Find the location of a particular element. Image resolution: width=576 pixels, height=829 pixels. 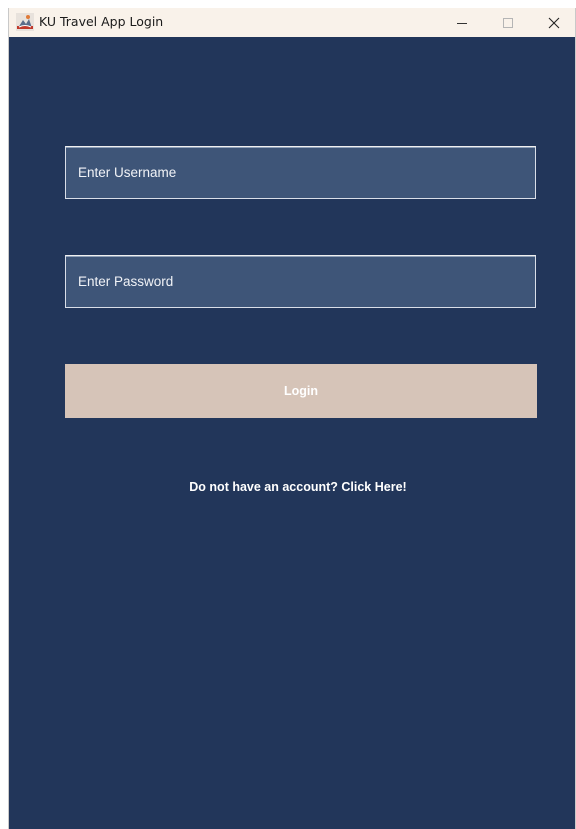

username-input is located at coordinates (300, 172).